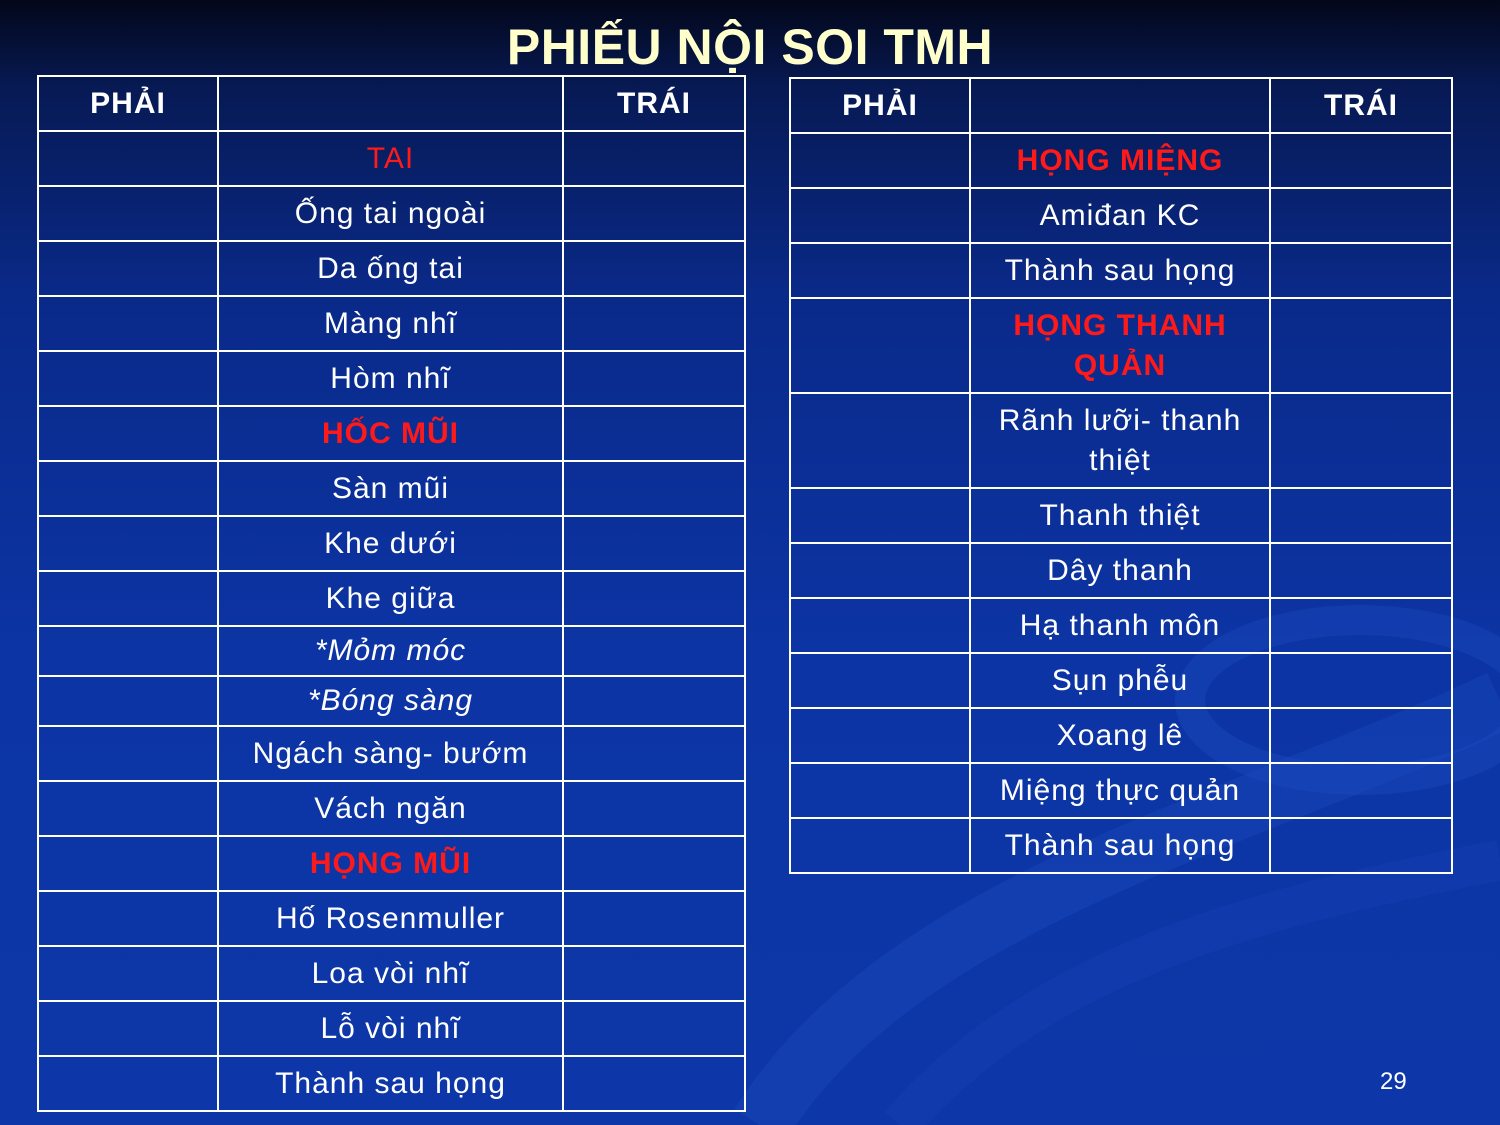  I want to click on structure-label: Dây thanh, so click(1120, 570).